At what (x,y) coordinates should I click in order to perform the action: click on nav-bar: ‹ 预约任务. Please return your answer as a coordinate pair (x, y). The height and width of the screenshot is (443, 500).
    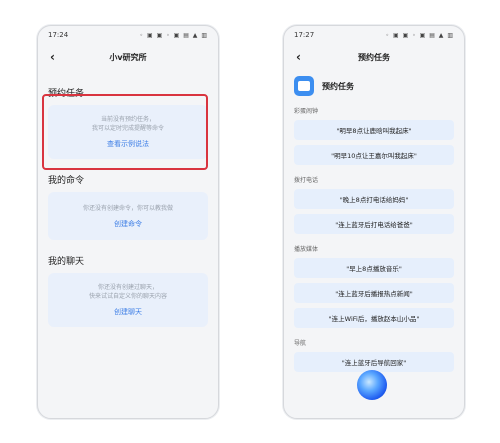
    Looking at the image, I should click on (374, 57).